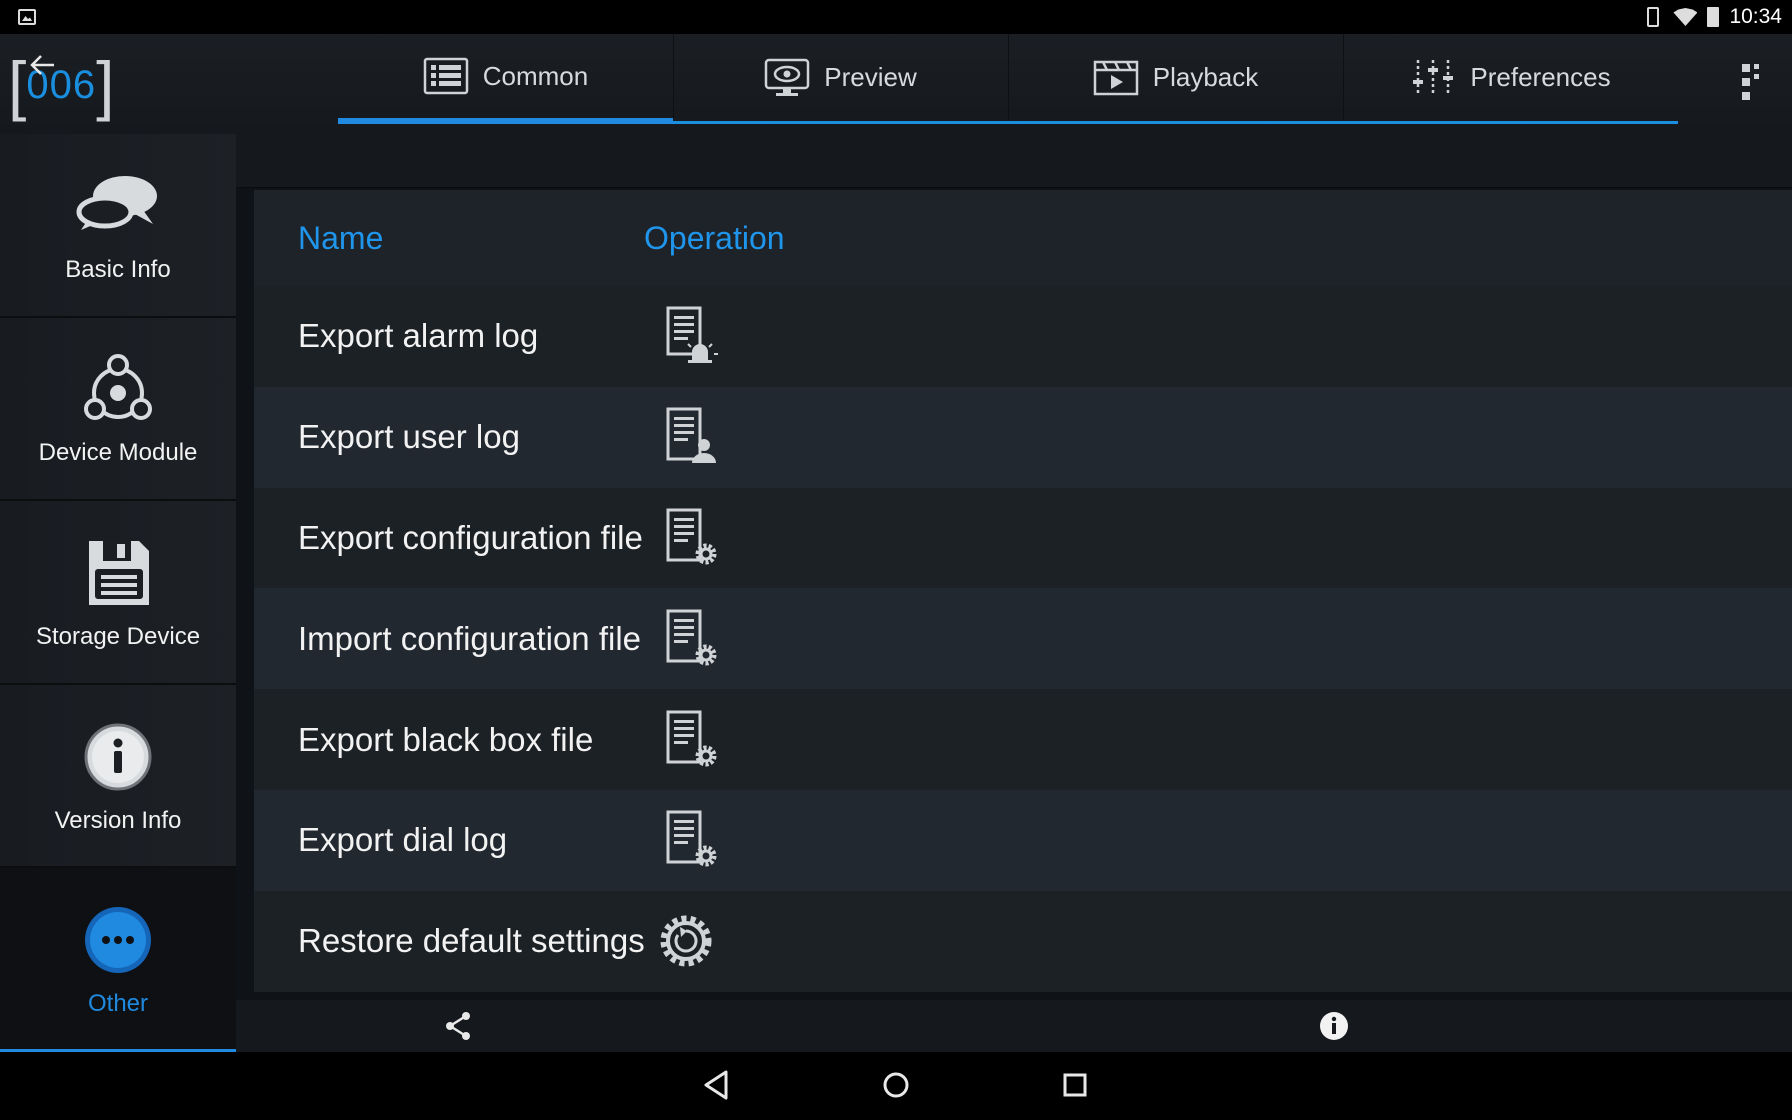 This screenshot has width=1792, height=1120. I want to click on modules-icon, so click(118, 387).